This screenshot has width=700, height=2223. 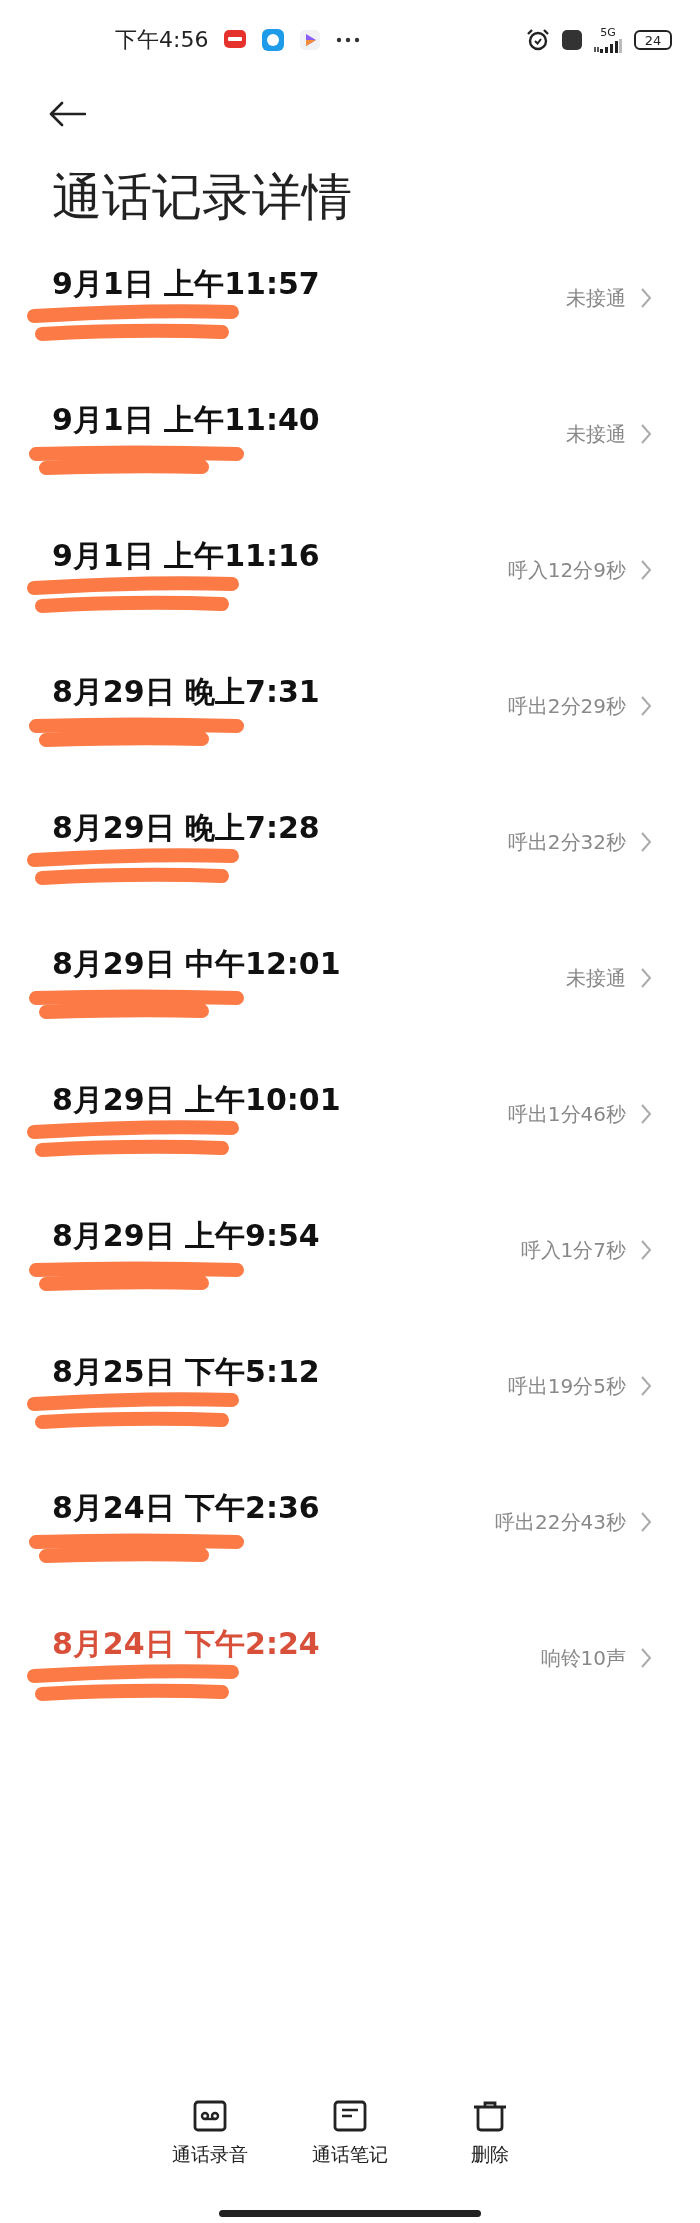 What do you see at coordinates (350, 1284) in the screenshot?
I see `call-record-row: 8月29日 上午9:54 呼入1分7秒` at bounding box center [350, 1284].